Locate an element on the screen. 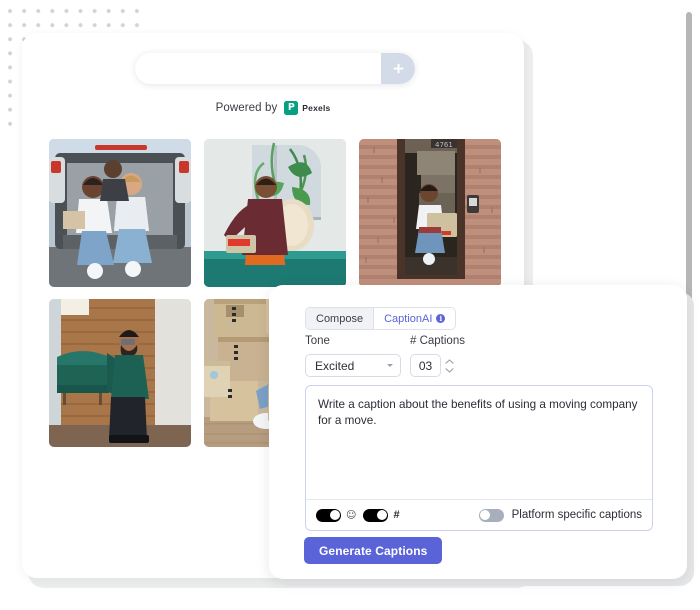 This screenshot has height=610, width=700. platform-specific-toggle is located at coordinates (491, 515).